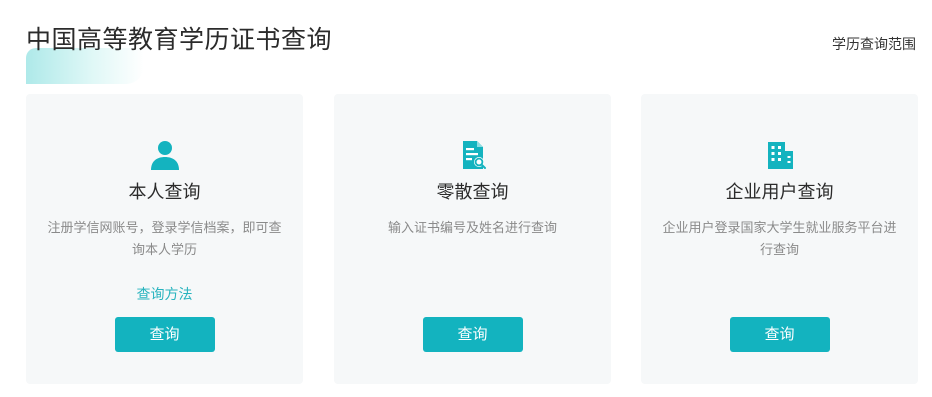  Describe the element at coordinates (472, 192) in the screenshot. I see `card-title: 零散查询` at that location.